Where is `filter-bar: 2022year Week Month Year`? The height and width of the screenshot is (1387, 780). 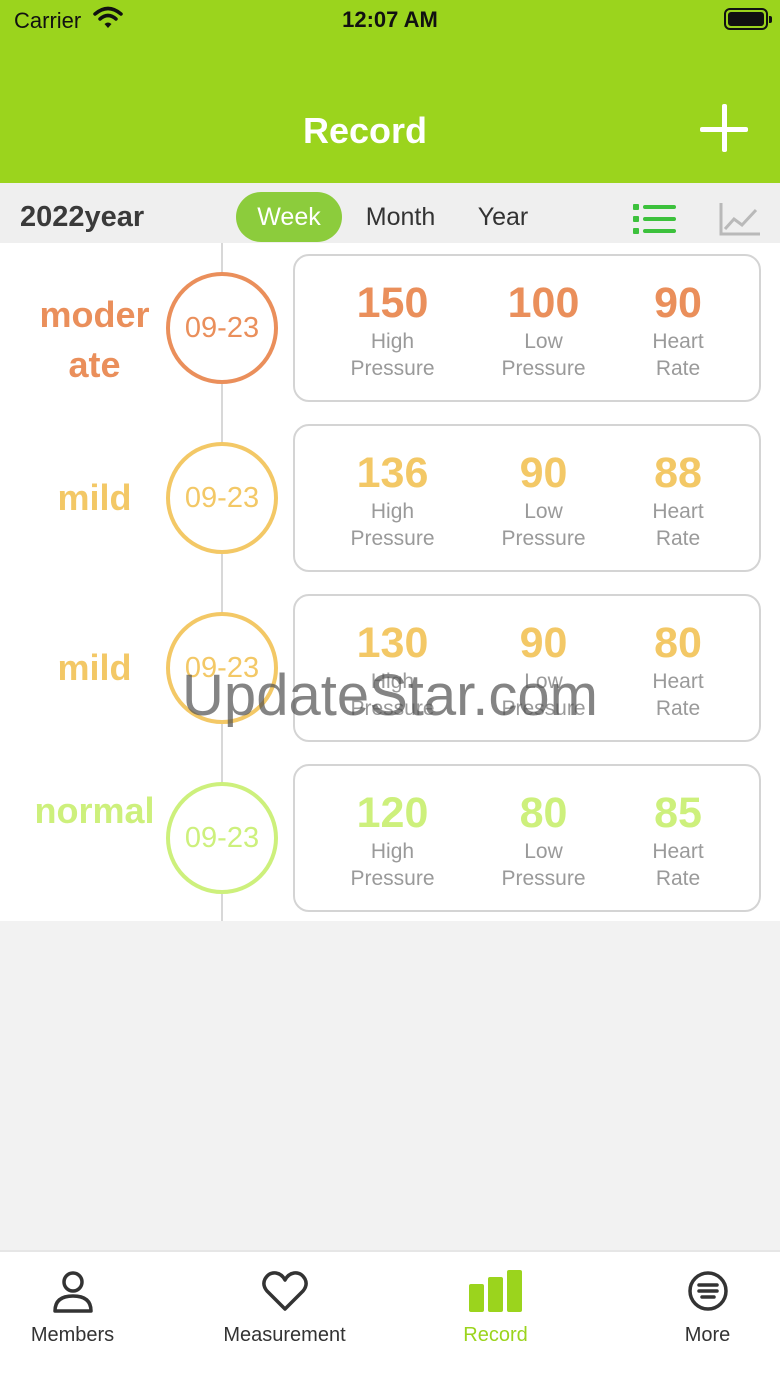 filter-bar: 2022year Week Month Year is located at coordinates (390, 213).